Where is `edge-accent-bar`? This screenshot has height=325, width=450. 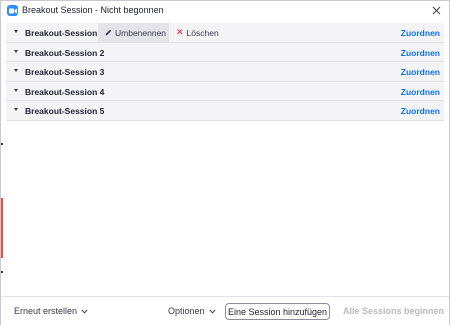 edge-accent-bar is located at coordinates (2, 228).